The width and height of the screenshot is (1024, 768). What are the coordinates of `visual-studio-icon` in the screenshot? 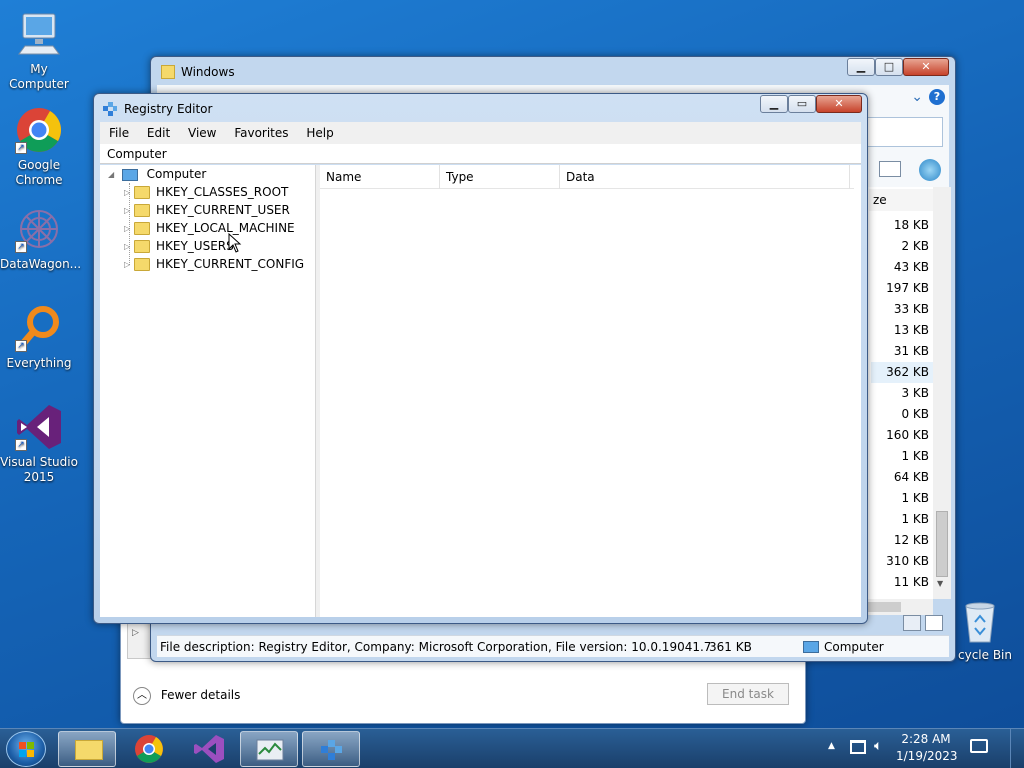 It's located at (209, 749).